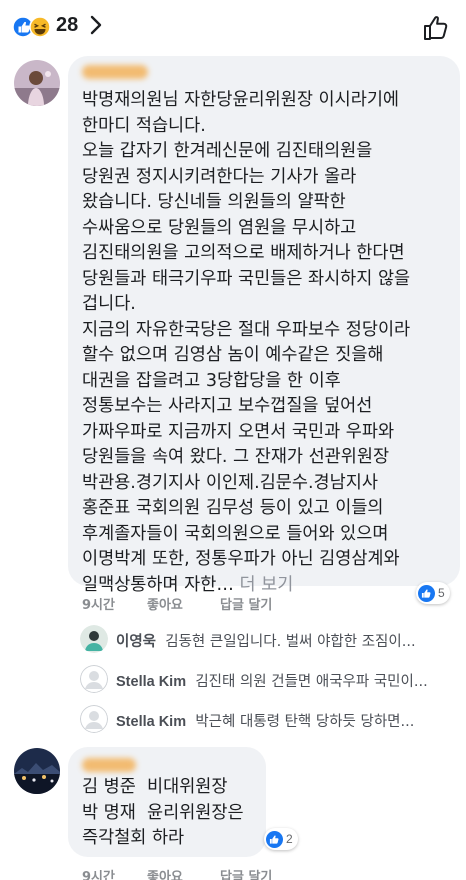  What do you see at coordinates (233, 355) in the screenshot?
I see `comment-line: 할수 없으며 김영삼 놈이 예수같은 짓을해` at bounding box center [233, 355].